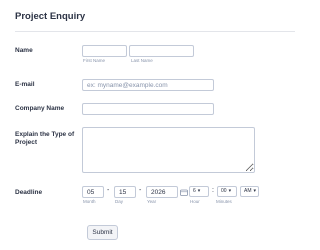 The height and width of the screenshot is (250, 320). What do you see at coordinates (148, 109) in the screenshot?
I see `company-name-input` at bounding box center [148, 109].